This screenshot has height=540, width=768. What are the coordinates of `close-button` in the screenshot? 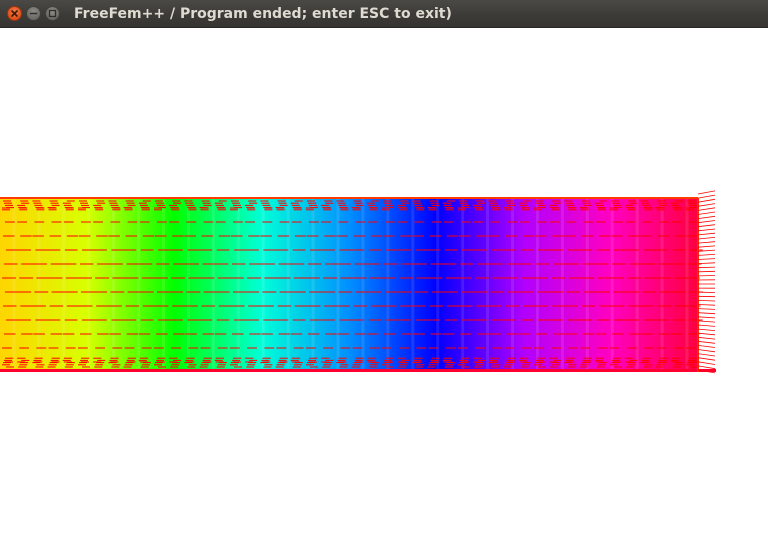 It's located at (14, 13).